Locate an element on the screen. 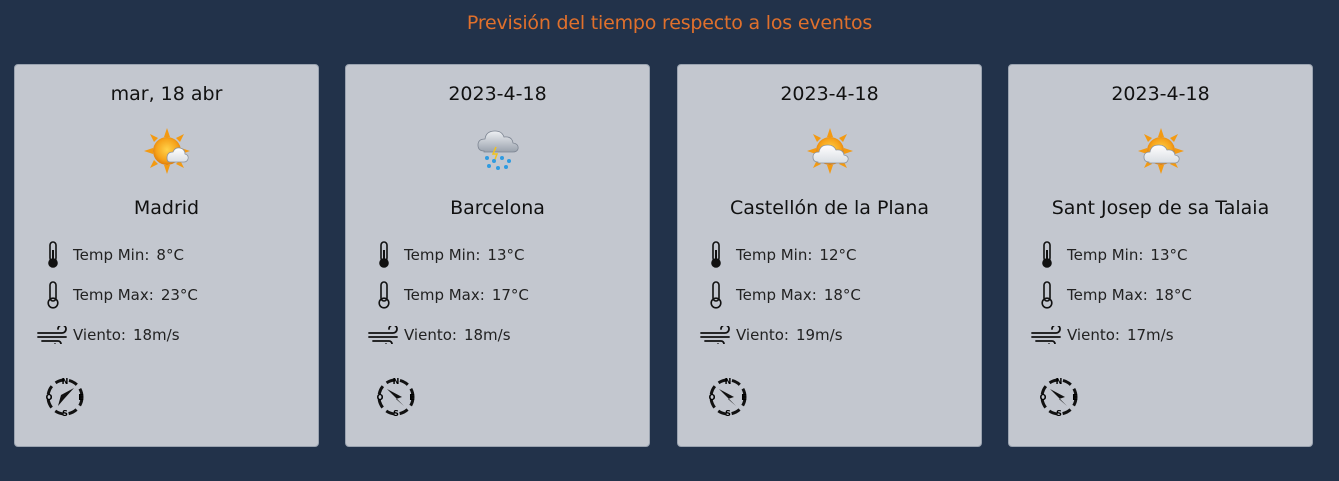  temp-max-row: Temp Max: 23°C is located at coordinates (115, 295).